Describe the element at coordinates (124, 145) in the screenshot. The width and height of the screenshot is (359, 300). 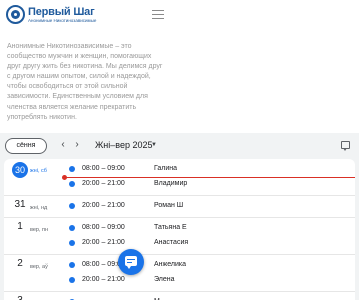
I see `month-label: Жнi–вер 2025` at that location.